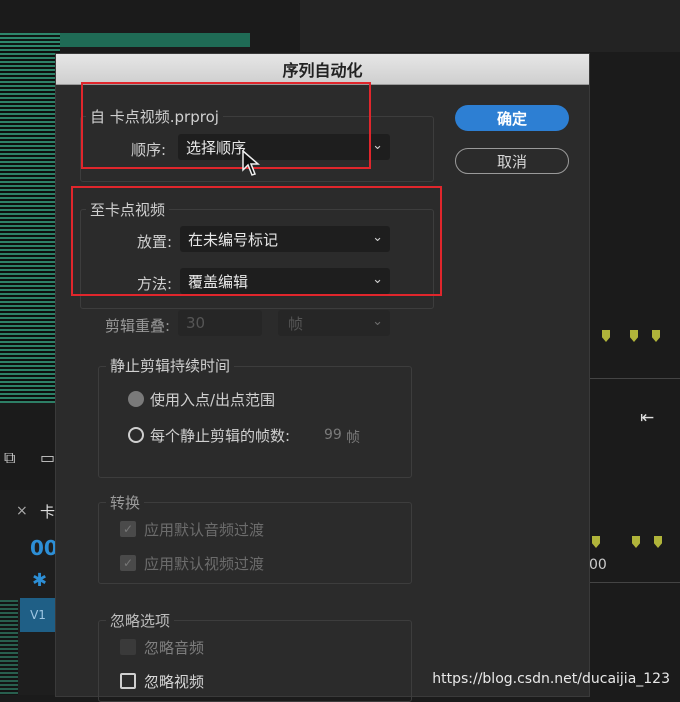 This screenshot has width=680, height=702. I want to click on video-transition-label: 应用默认视频过渡, so click(204, 564).